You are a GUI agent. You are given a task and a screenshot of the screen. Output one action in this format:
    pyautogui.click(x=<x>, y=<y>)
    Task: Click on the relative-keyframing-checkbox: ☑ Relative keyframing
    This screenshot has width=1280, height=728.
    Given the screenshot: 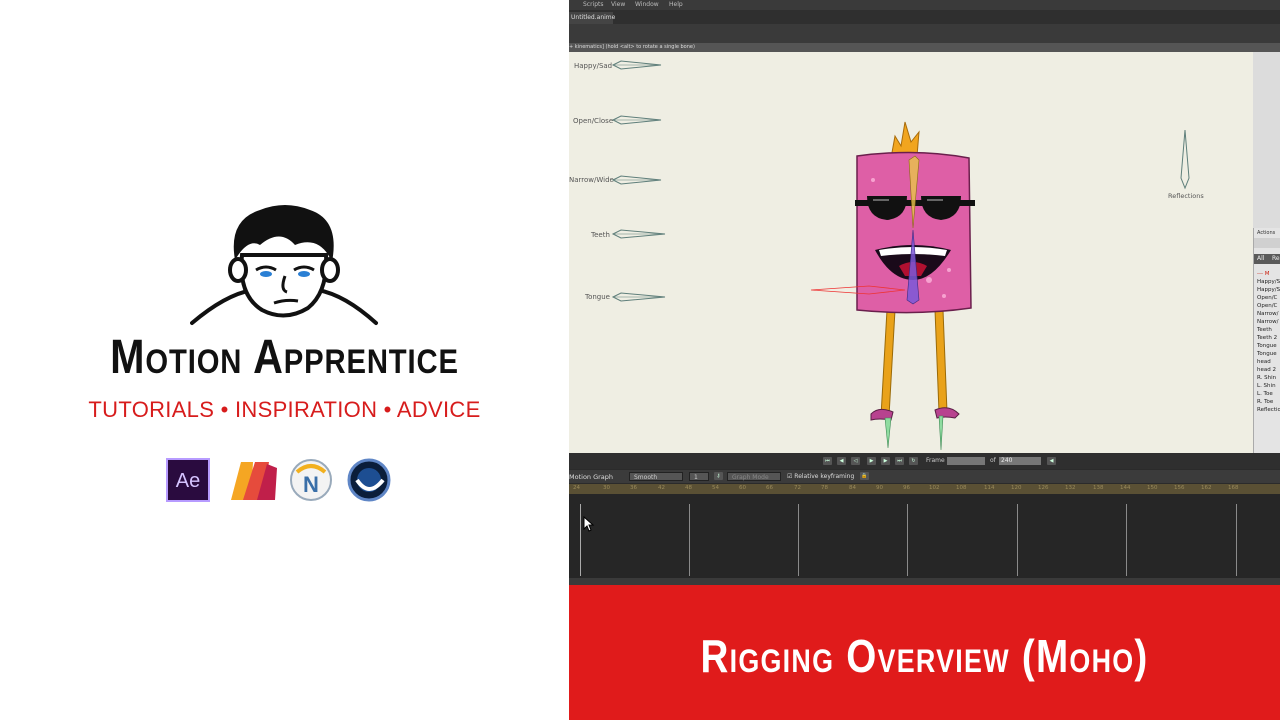 What is the action you would take?
    pyautogui.click(x=820, y=476)
    